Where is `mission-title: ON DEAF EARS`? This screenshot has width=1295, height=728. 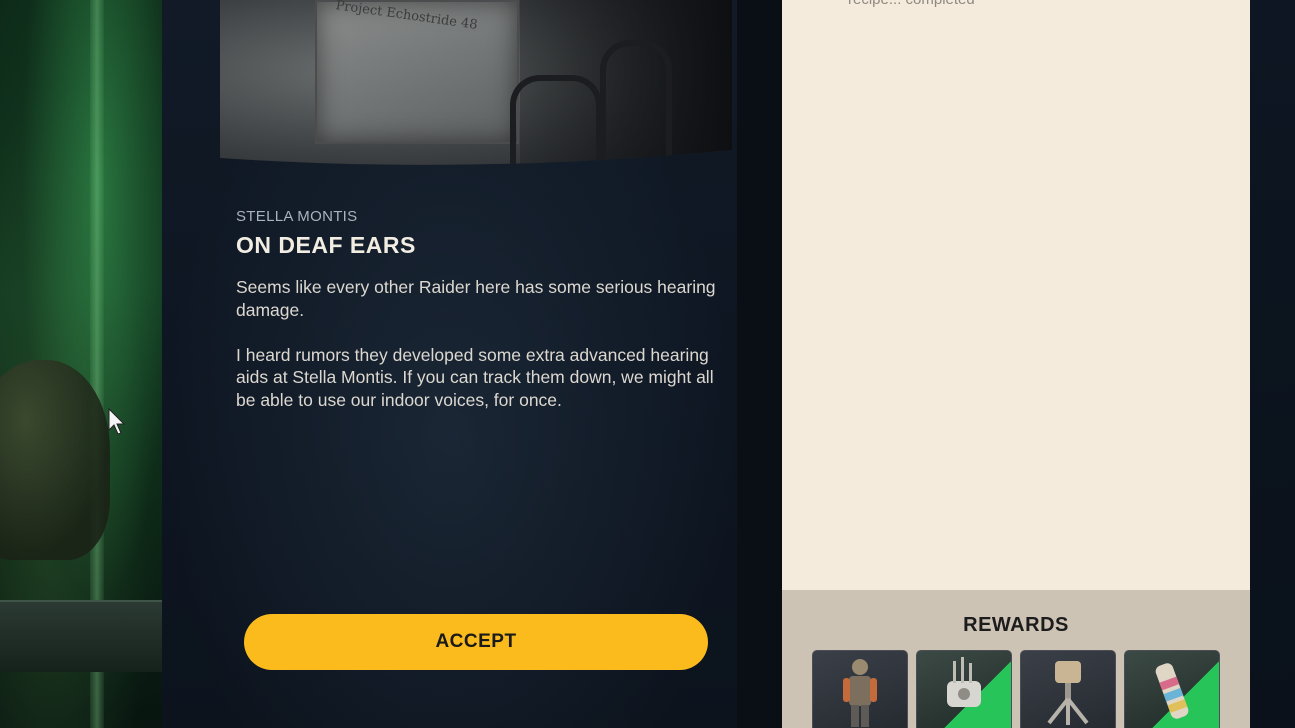
mission-title: ON DEAF EARS is located at coordinates (326, 245).